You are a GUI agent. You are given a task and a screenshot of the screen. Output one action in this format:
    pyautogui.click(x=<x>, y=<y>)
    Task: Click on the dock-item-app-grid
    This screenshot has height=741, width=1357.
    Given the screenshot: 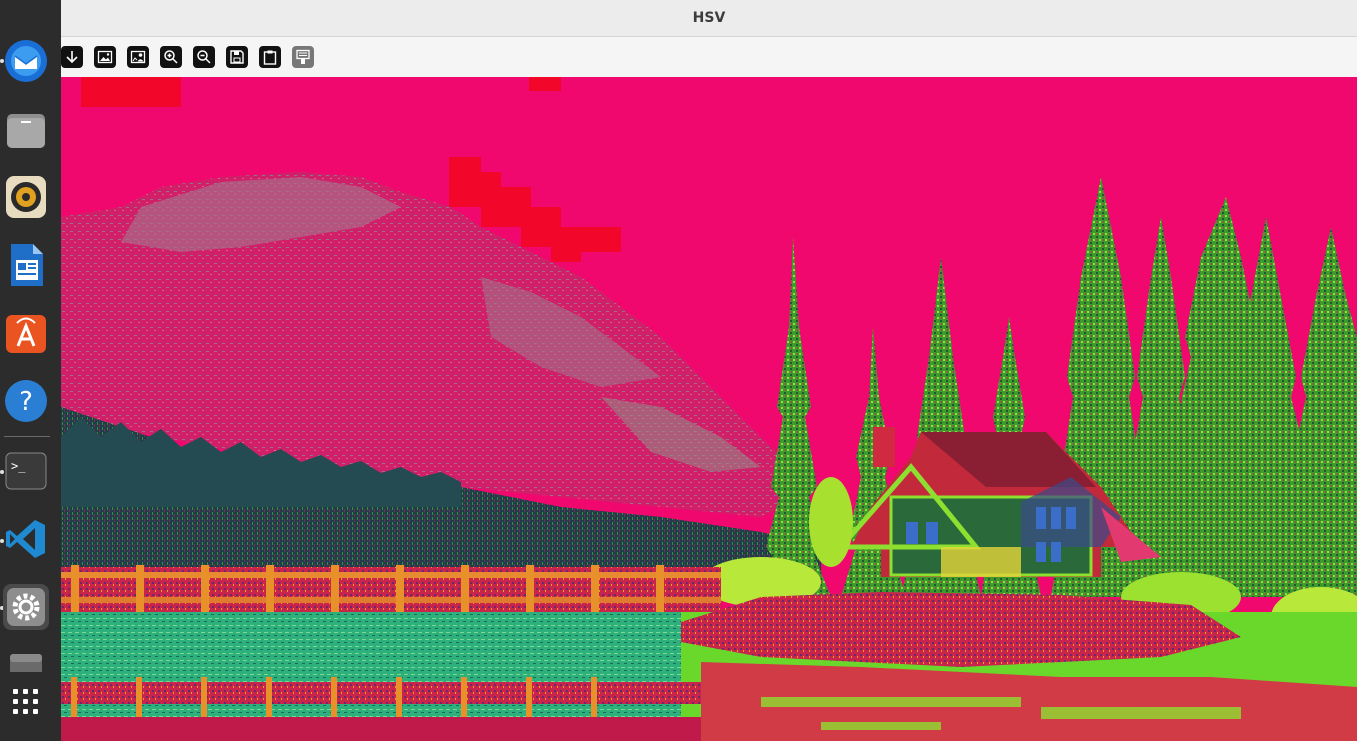 What is the action you would take?
    pyautogui.click(x=26, y=703)
    